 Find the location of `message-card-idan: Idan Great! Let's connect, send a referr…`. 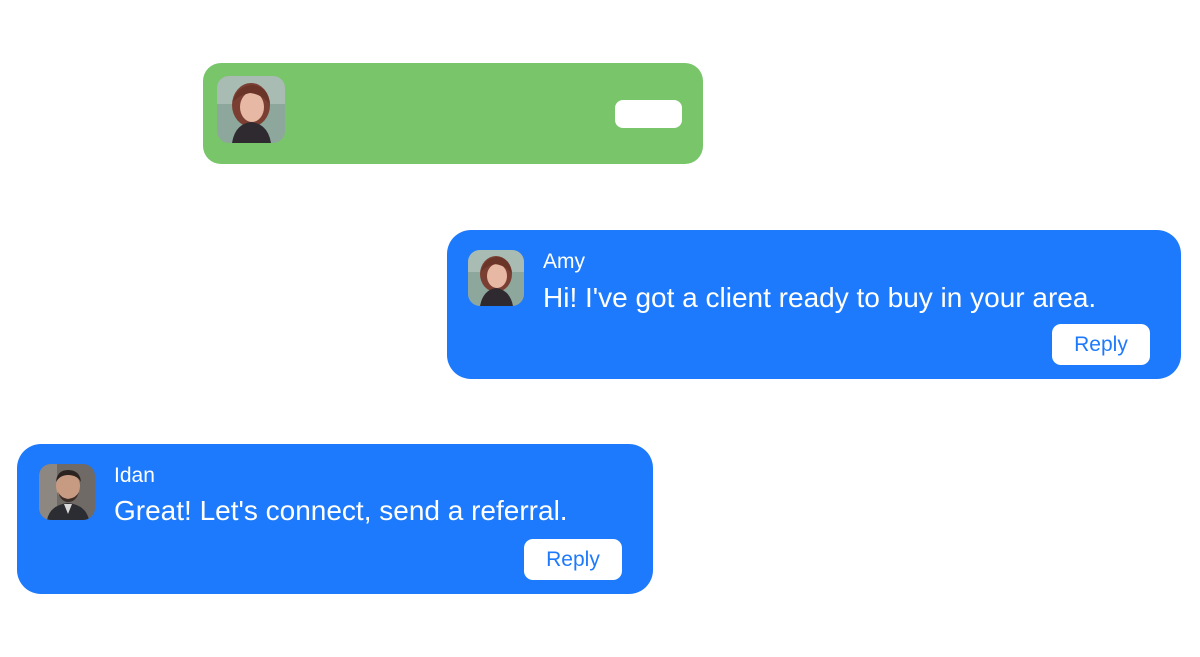

message-card-idan: Idan Great! Let's connect, send a referr… is located at coordinates (335, 519).